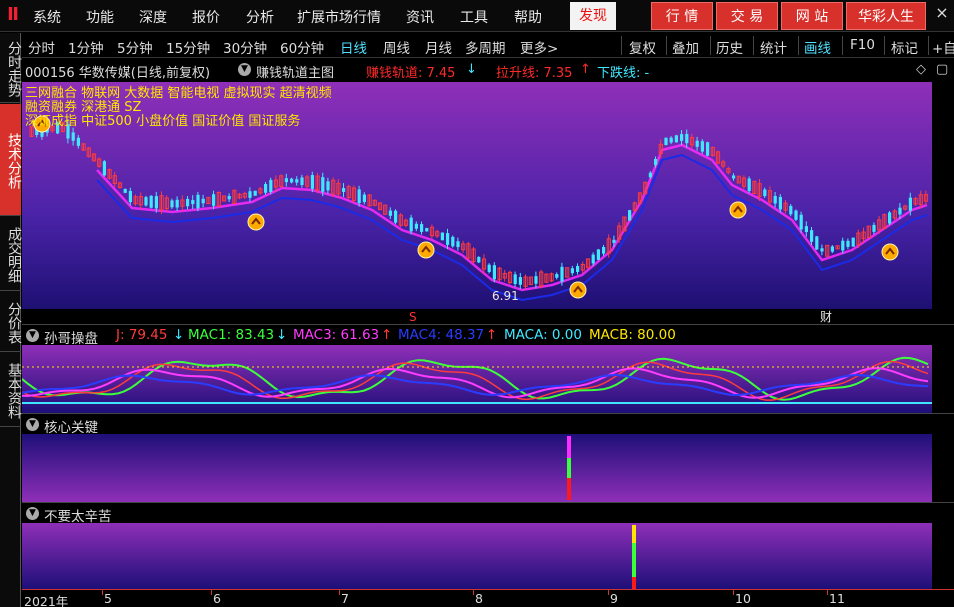  I want to click on close-icon: ×, so click(942, 13).